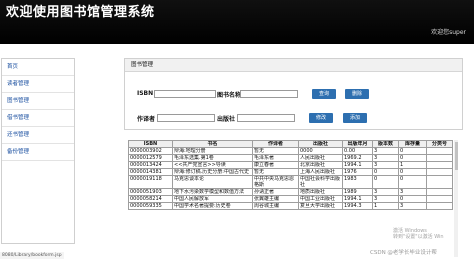 Image resolution: width=474 pixels, height=259 pixels. Describe the element at coordinates (212, 199) in the screenshot. I see `cell-title: 中国人民解放军` at that location.